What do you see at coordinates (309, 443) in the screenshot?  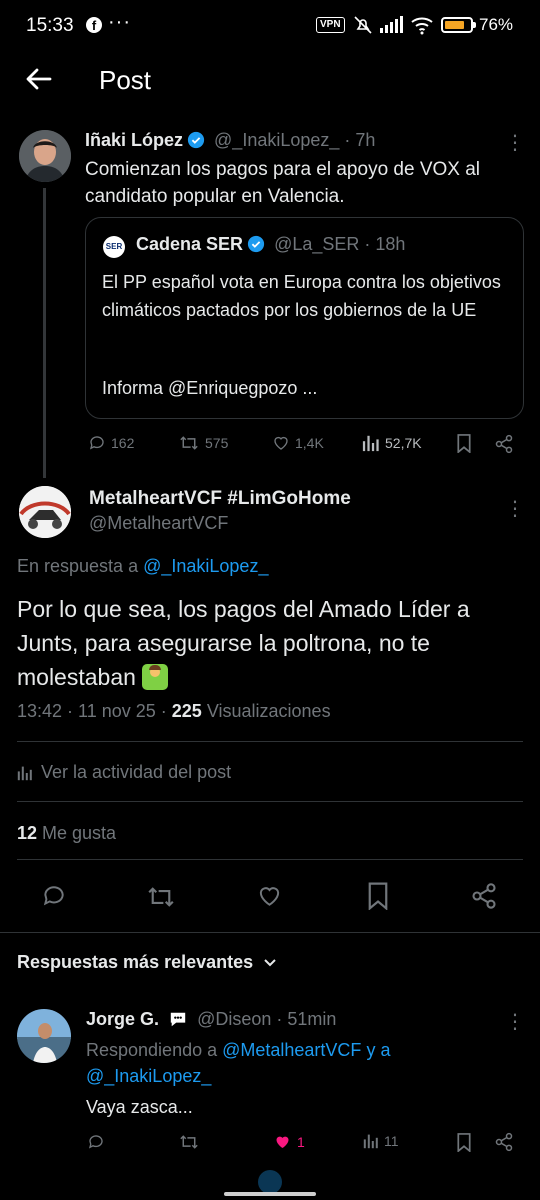 I see `like-count: 1,4K` at bounding box center [309, 443].